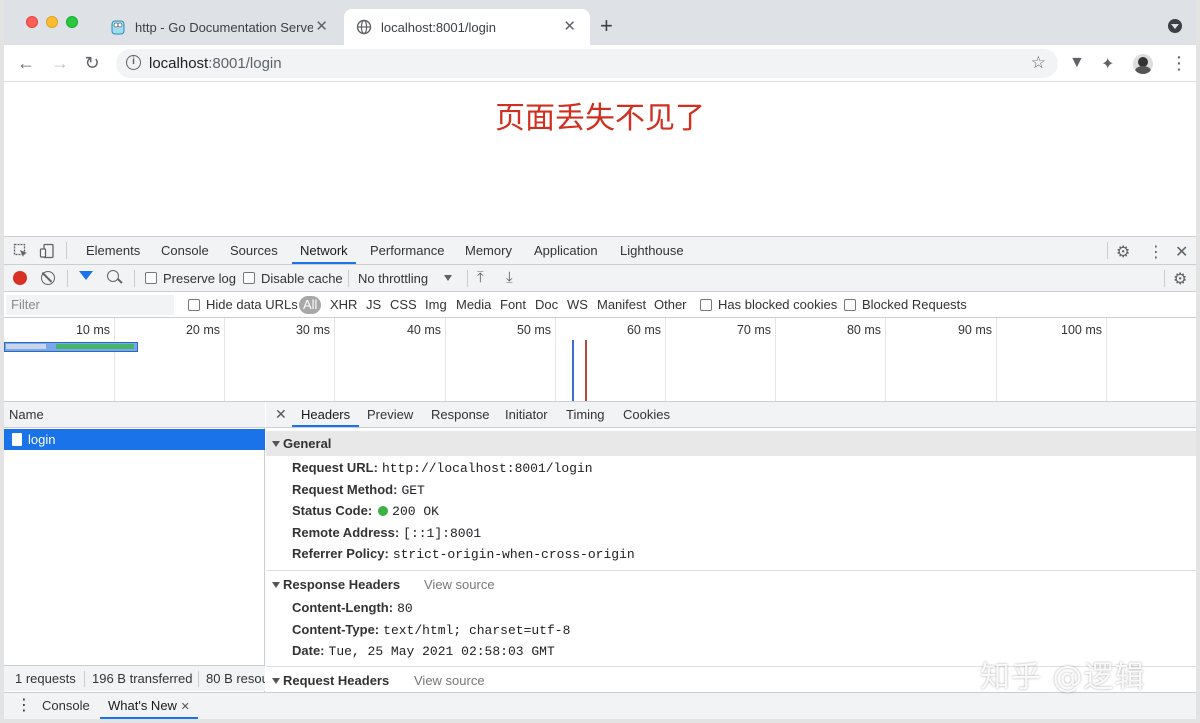 Image resolution: width=1200 pixels, height=723 pixels. Describe the element at coordinates (324, 250) in the screenshot. I see `tab-network: Network` at that location.